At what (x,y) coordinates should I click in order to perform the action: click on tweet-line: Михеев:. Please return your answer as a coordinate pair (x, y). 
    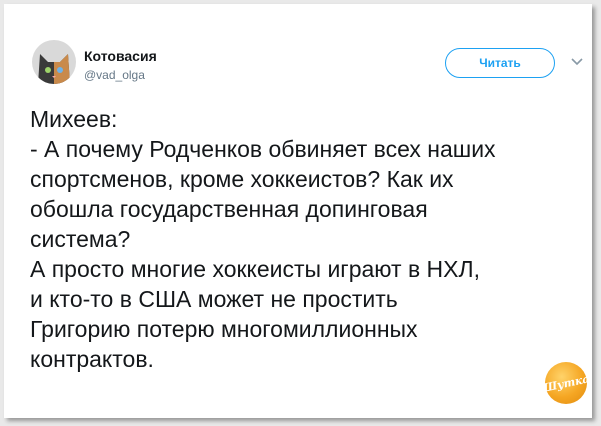
    Looking at the image, I should click on (74, 119).